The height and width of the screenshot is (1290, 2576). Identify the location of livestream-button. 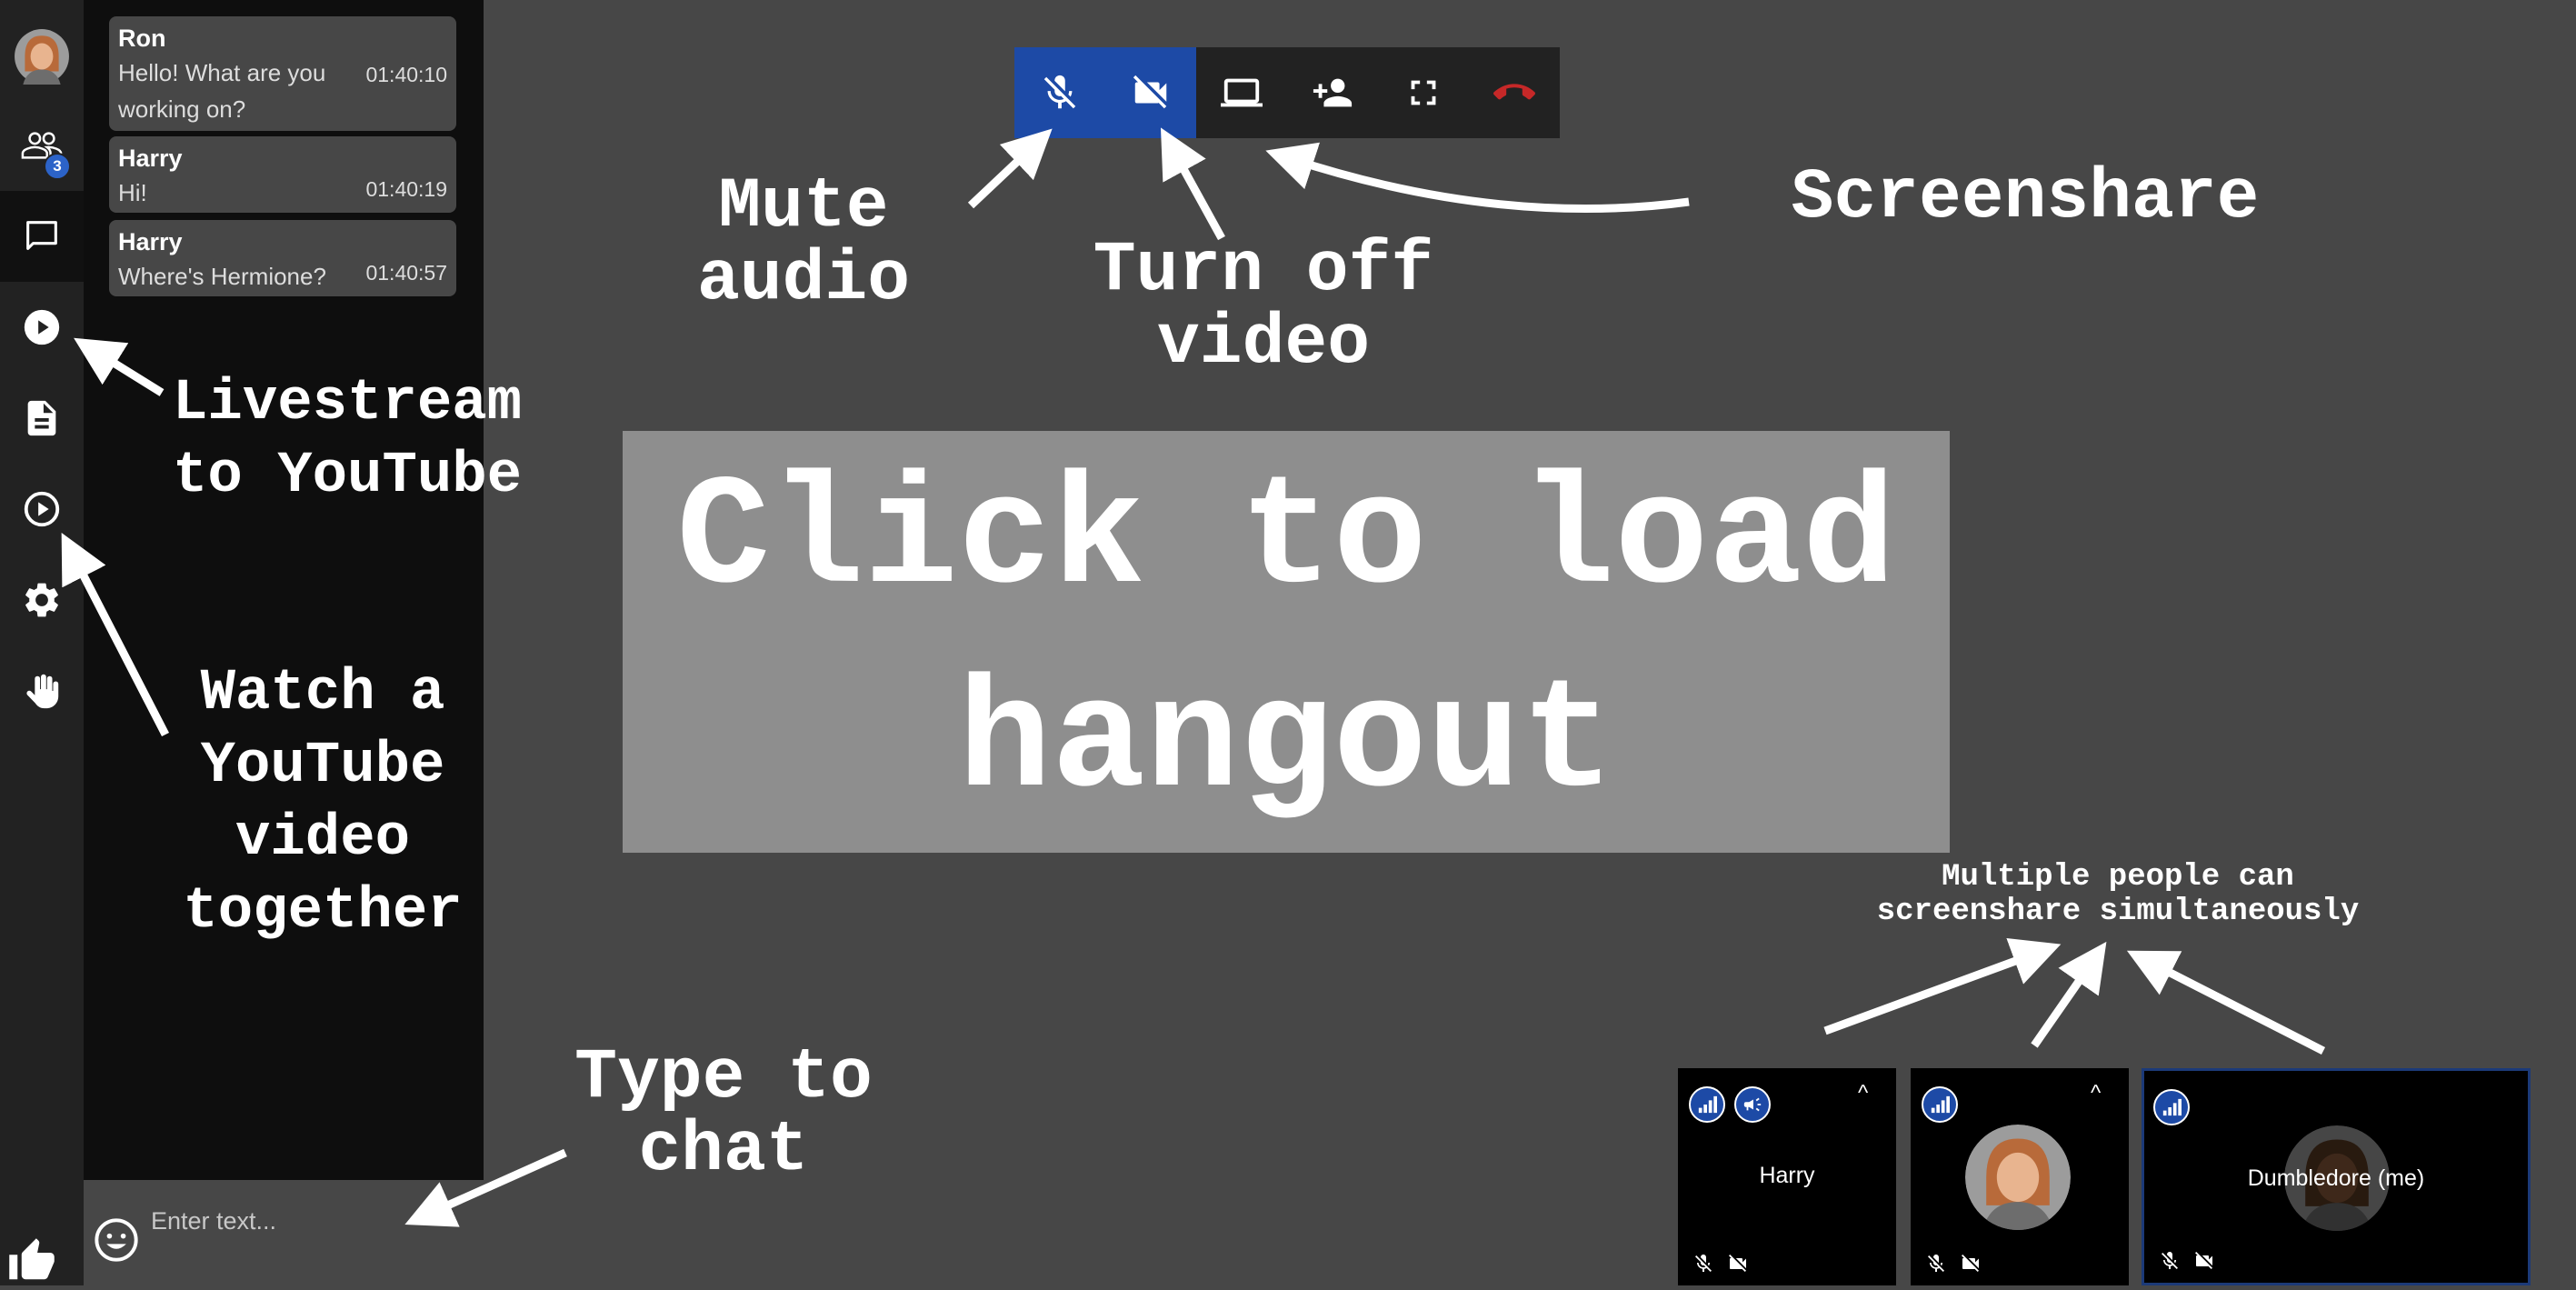
(42, 328).